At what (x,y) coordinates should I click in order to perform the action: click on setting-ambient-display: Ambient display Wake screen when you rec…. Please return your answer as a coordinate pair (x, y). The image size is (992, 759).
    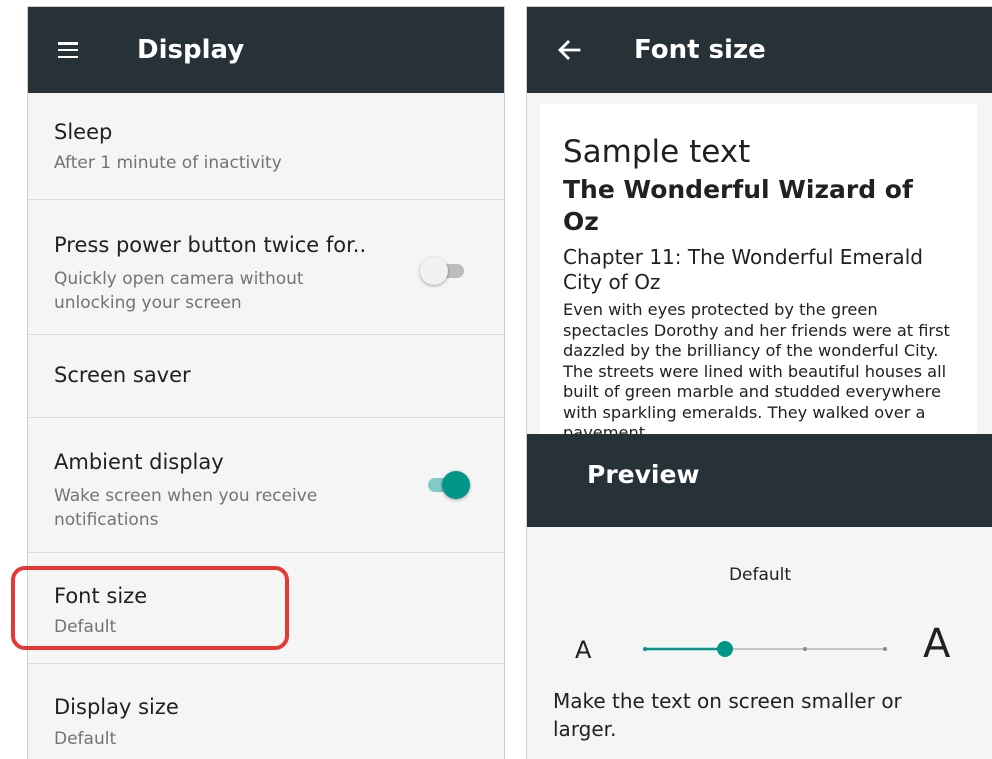
    Looking at the image, I should click on (266, 485).